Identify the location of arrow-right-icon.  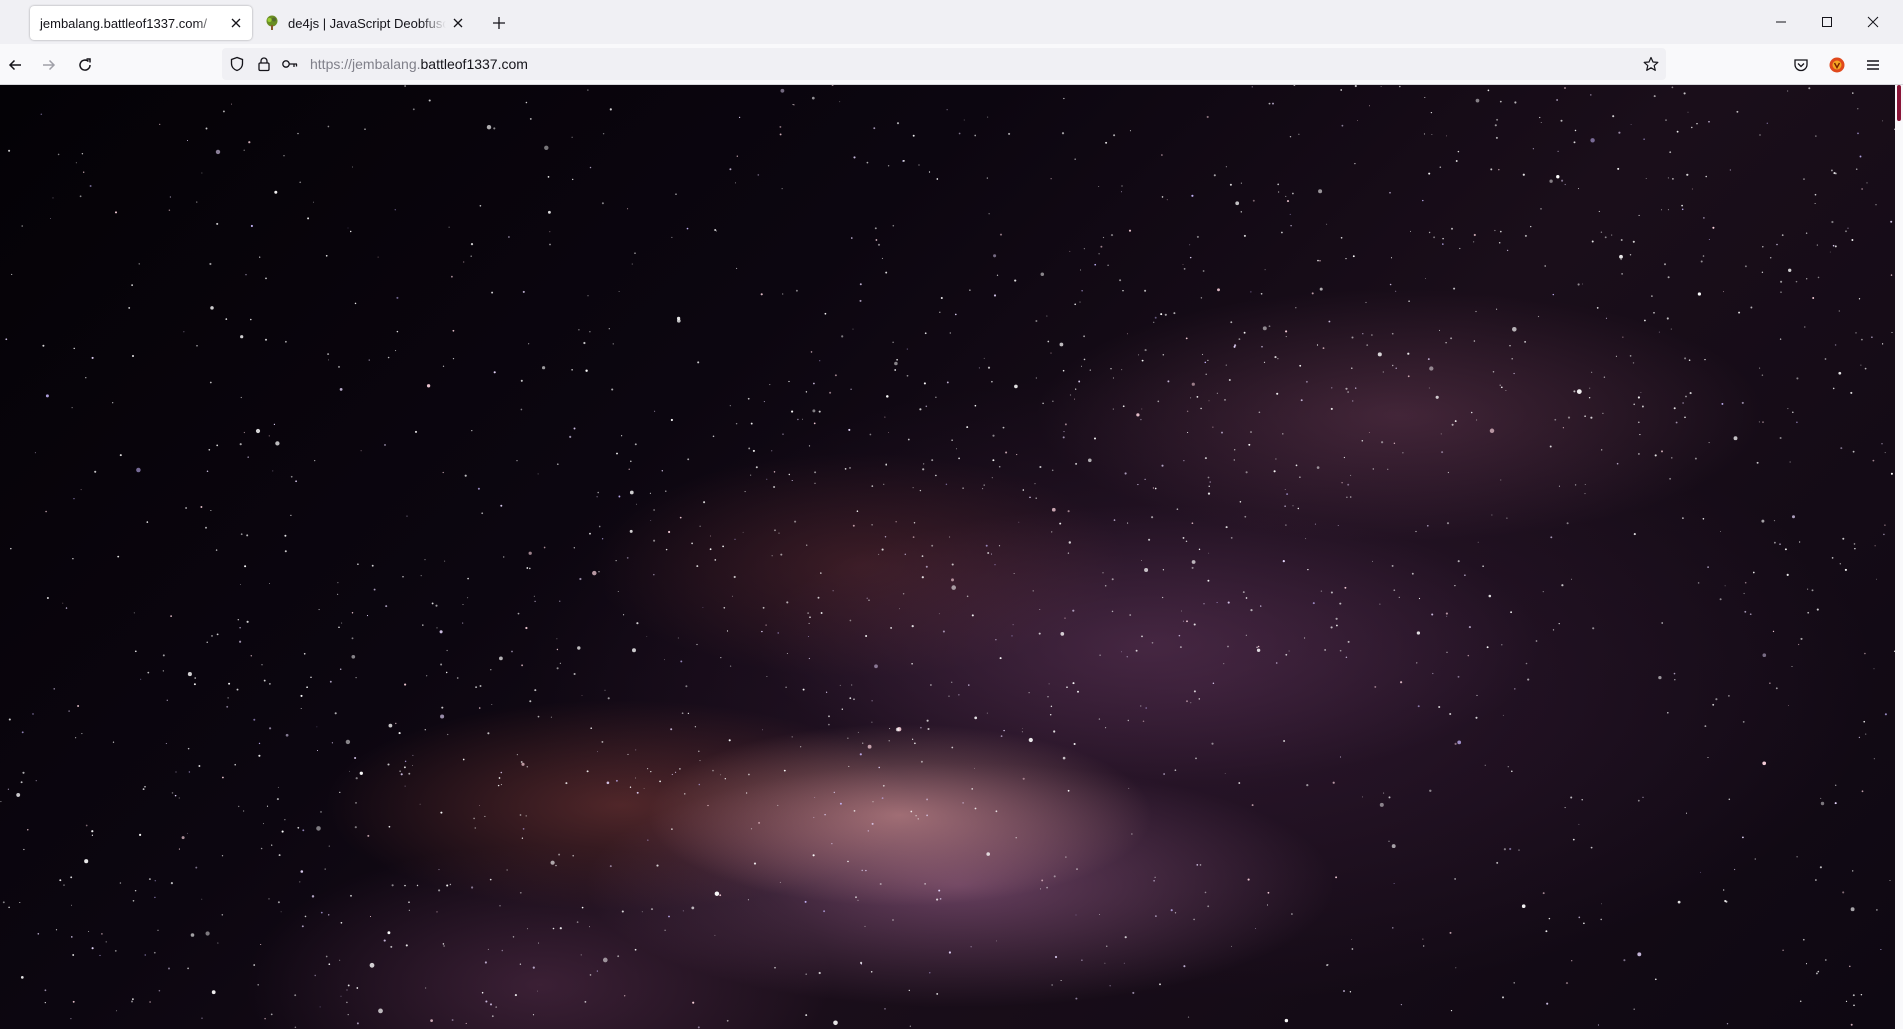
(49, 65).